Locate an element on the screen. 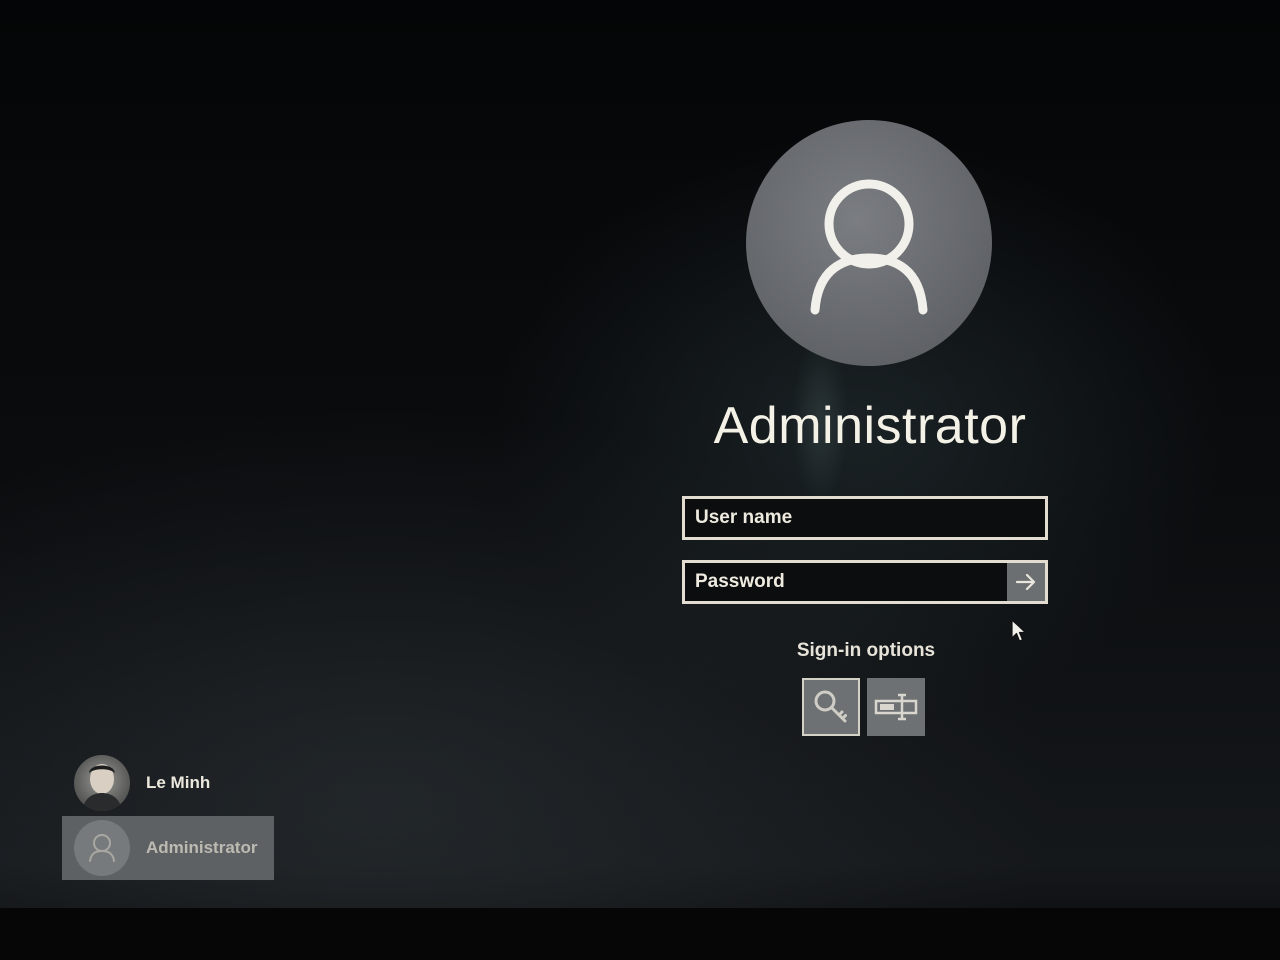  user-tile-le-minh: Le Minh is located at coordinates (167, 783).